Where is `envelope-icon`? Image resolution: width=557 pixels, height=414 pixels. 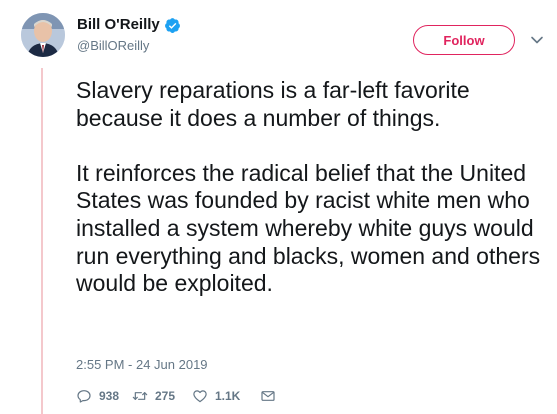
envelope-icon is located at coordinates (268, 396).